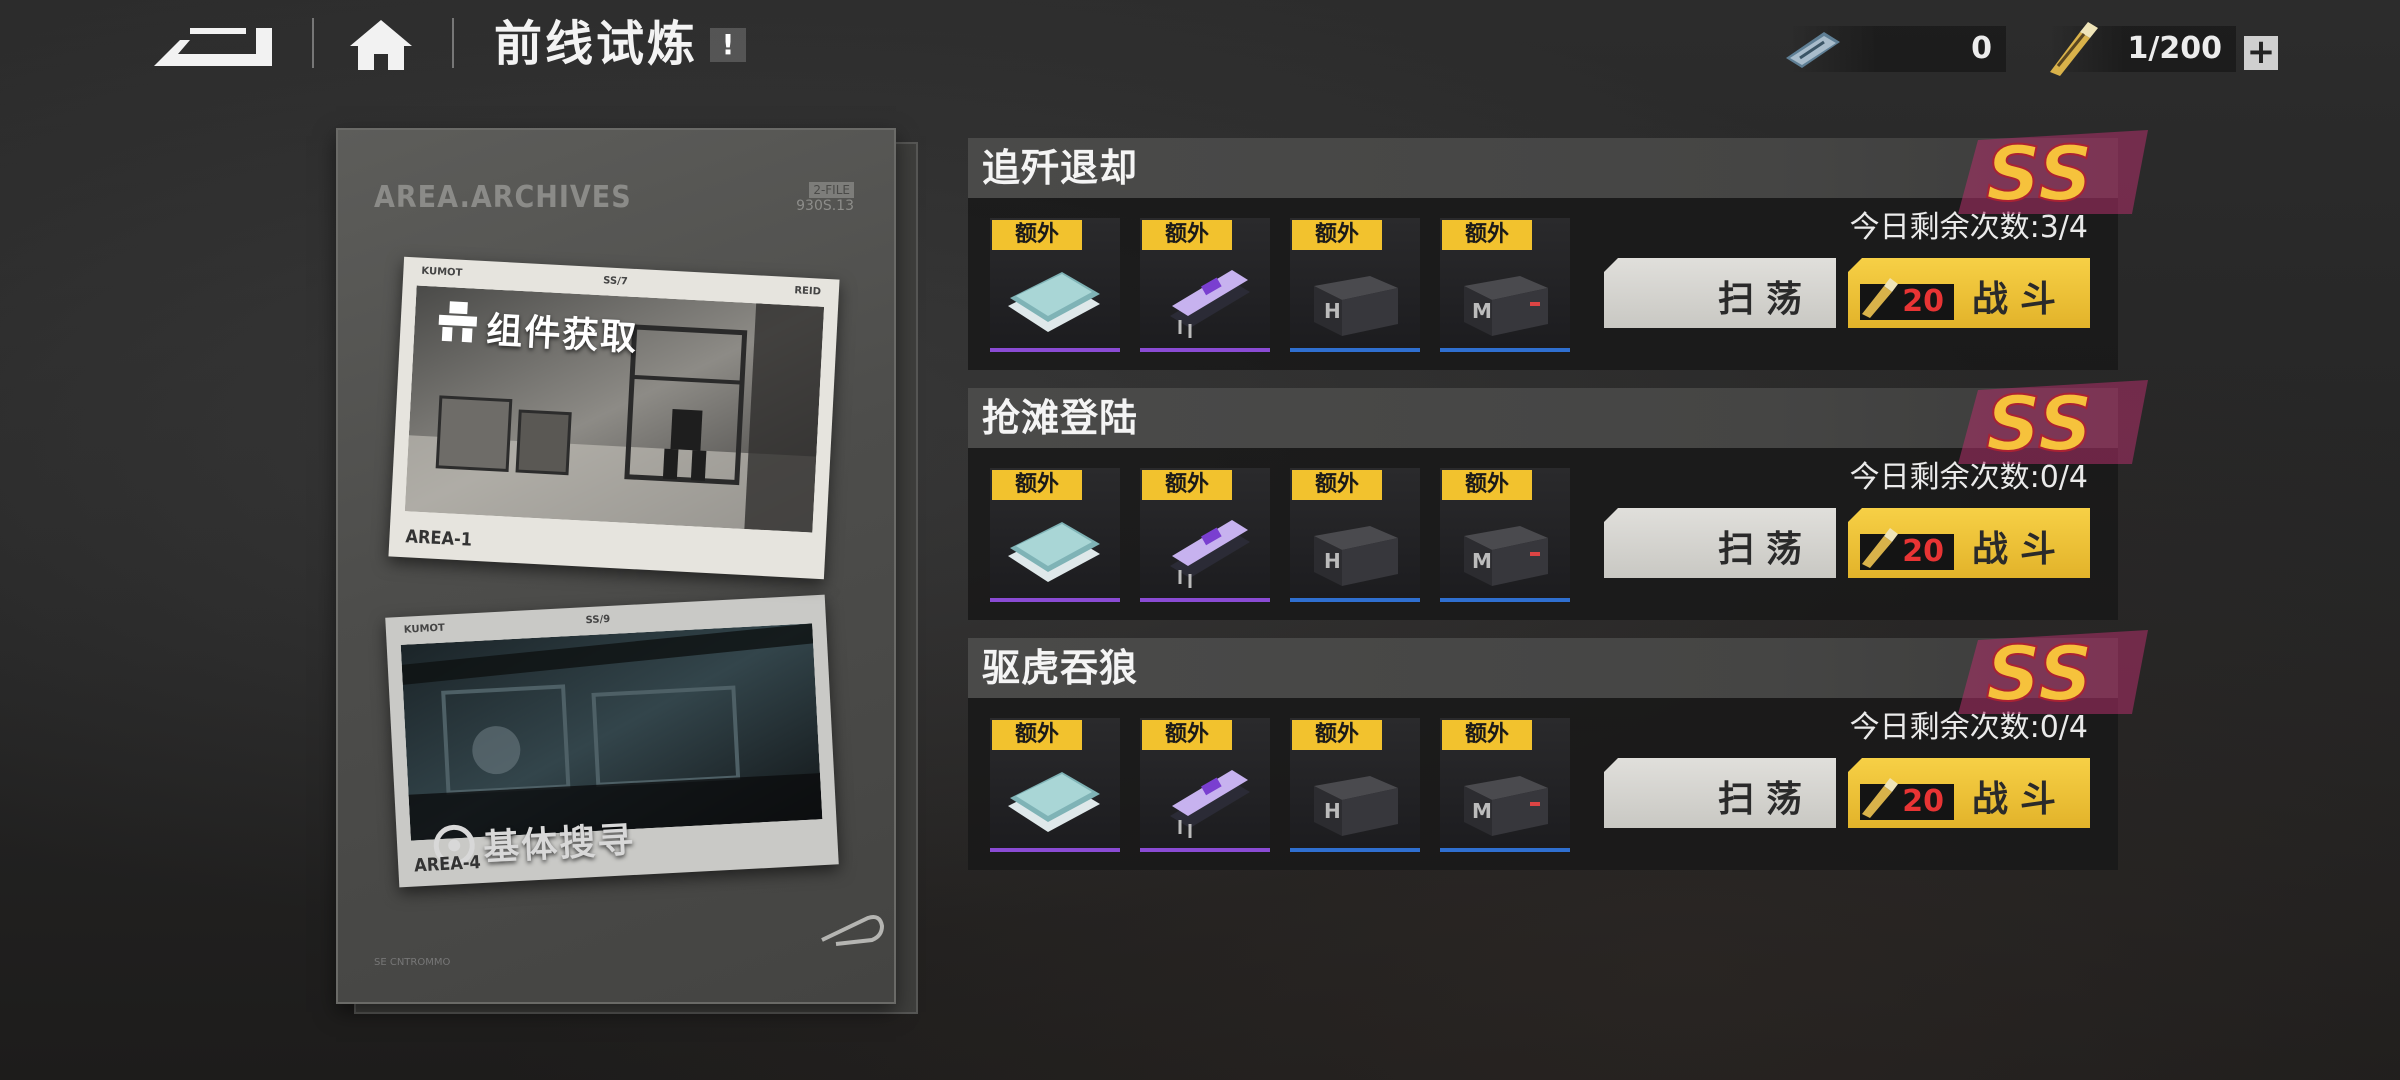 This screenshot has width=2400, height=1080. What do you see at coordinates (1060, 168) in the screenshot?
I see `stage-name: 追歼退却` at bounding box center [1060, 168].